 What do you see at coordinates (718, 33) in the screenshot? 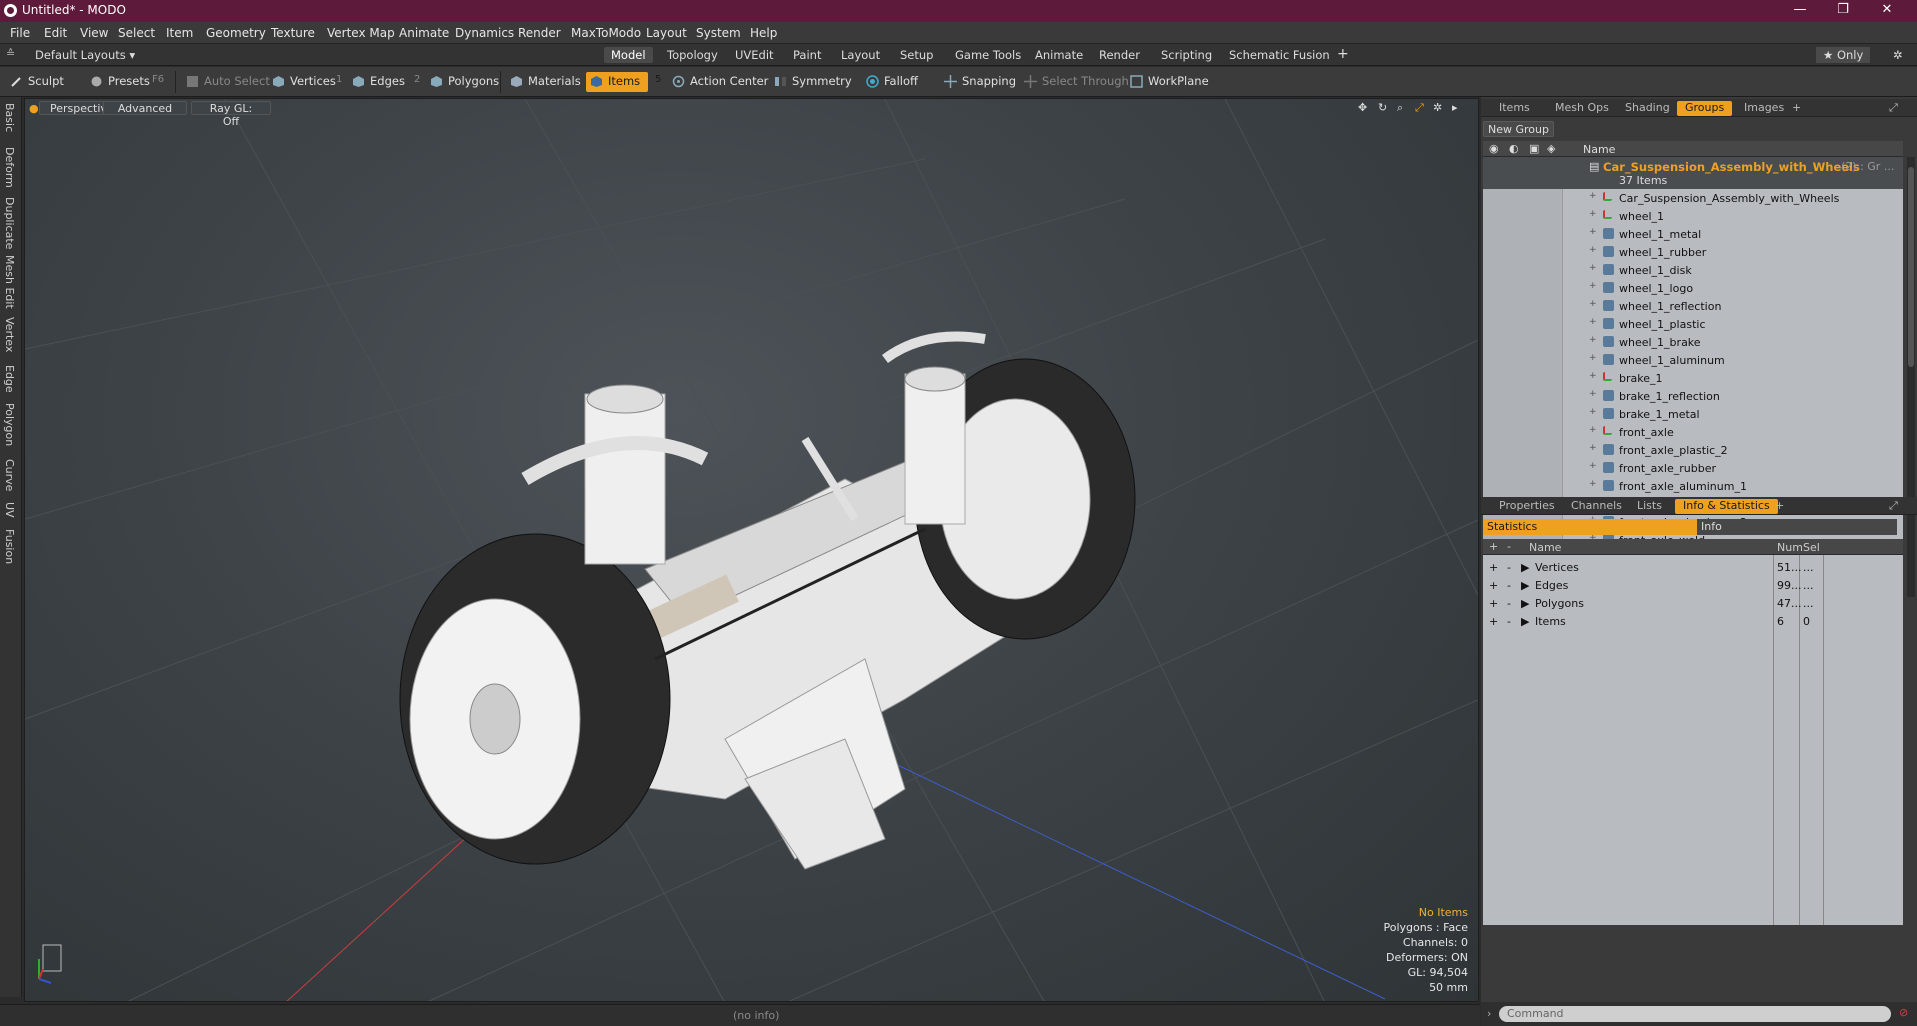
I see `menu-system: System` at bounding box center [718, 33].